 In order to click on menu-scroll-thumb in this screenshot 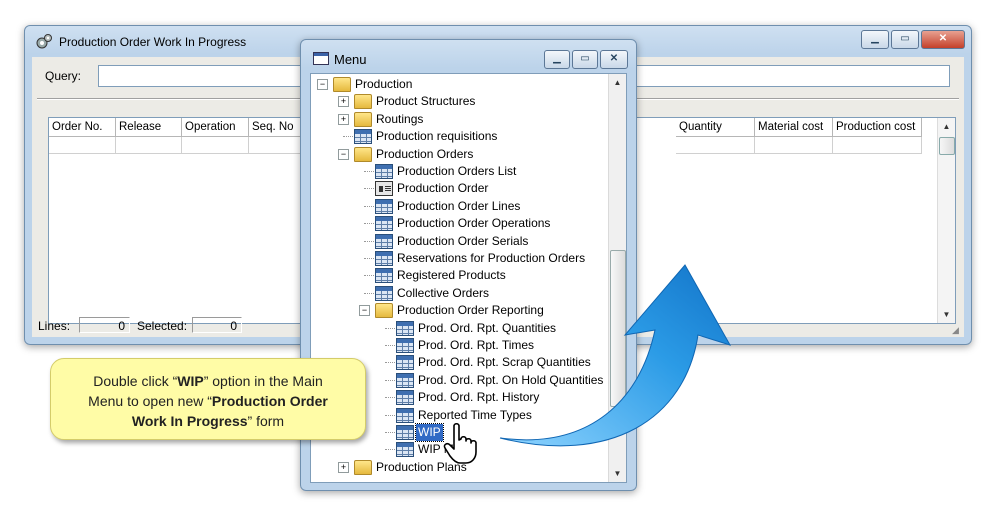, I will do `click(618, 328)`.